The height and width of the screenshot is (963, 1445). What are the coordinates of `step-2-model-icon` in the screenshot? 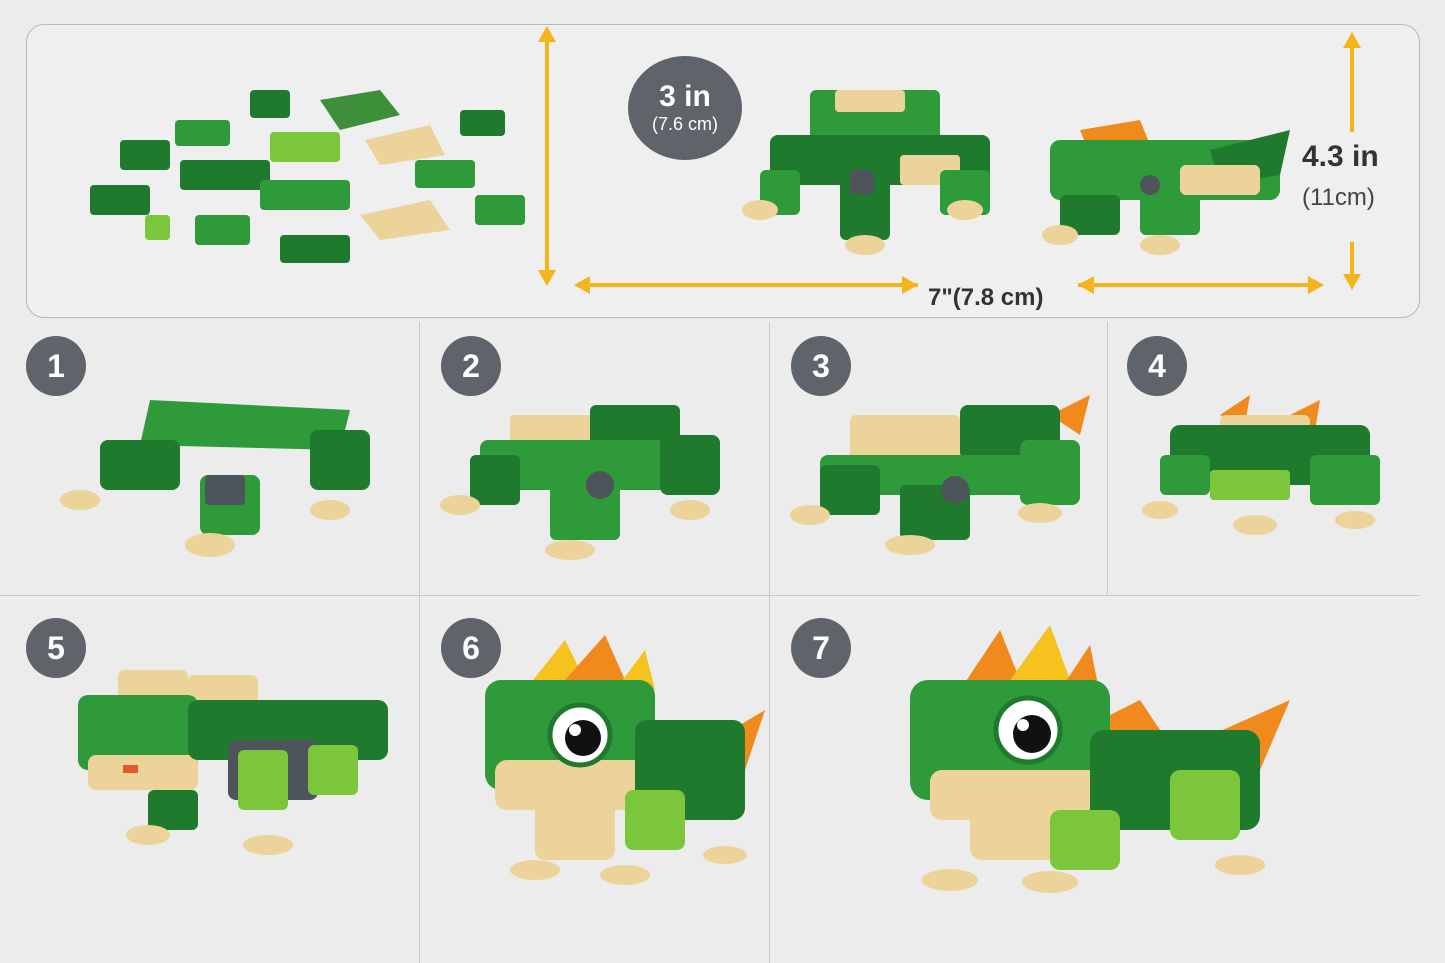 It's located at (580, 482).